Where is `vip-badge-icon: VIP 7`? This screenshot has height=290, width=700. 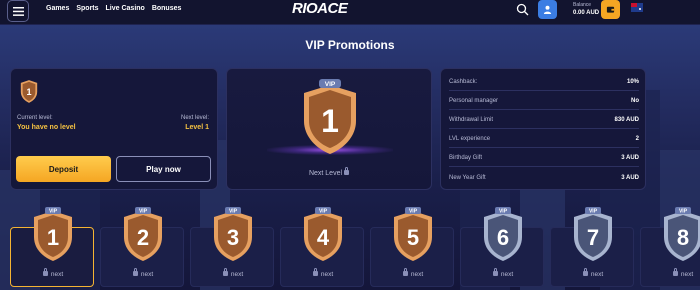 vip-badge-icon: VIP 7 is located at coordinates (593, 234).